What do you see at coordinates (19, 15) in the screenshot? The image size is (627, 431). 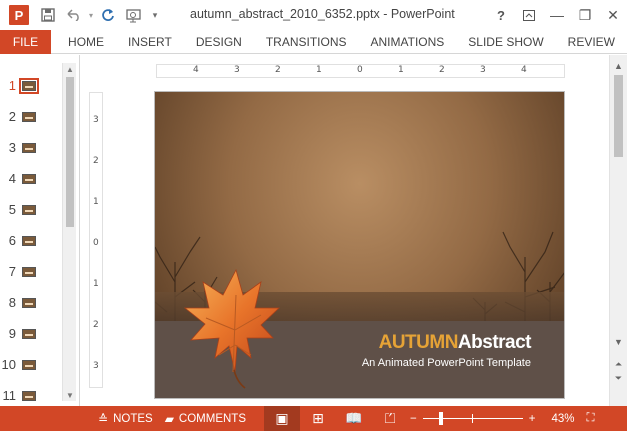 I see `powerpoint-app-icon: P` at bounding box center [19, 15].